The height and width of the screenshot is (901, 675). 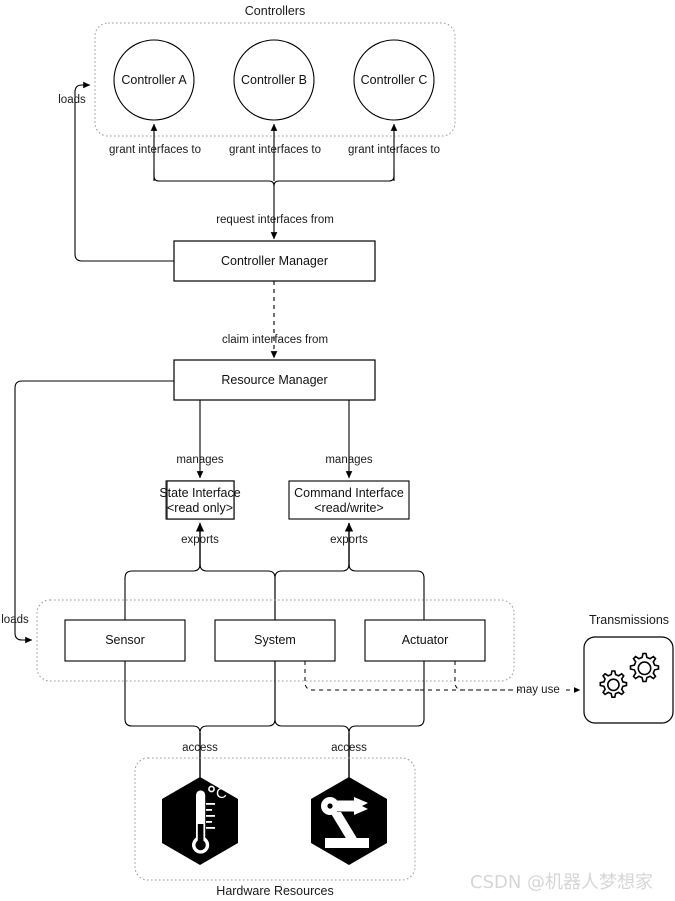 What do you see at coordinates (200, 748) in the screenshot?
I see `edge-label-access-left: access` at bounding box center [200, 748].